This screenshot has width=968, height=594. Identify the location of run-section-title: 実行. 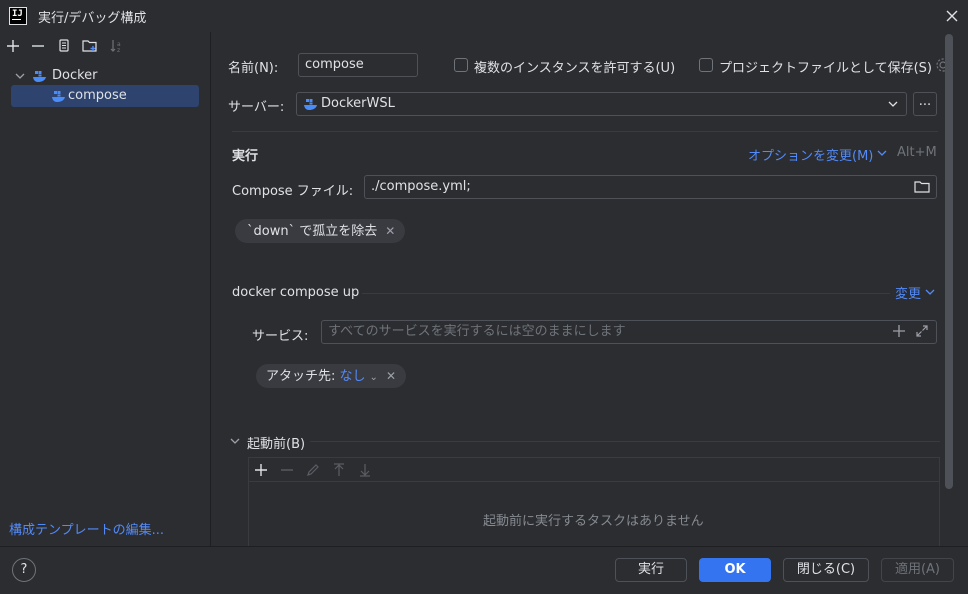
(245, 156).